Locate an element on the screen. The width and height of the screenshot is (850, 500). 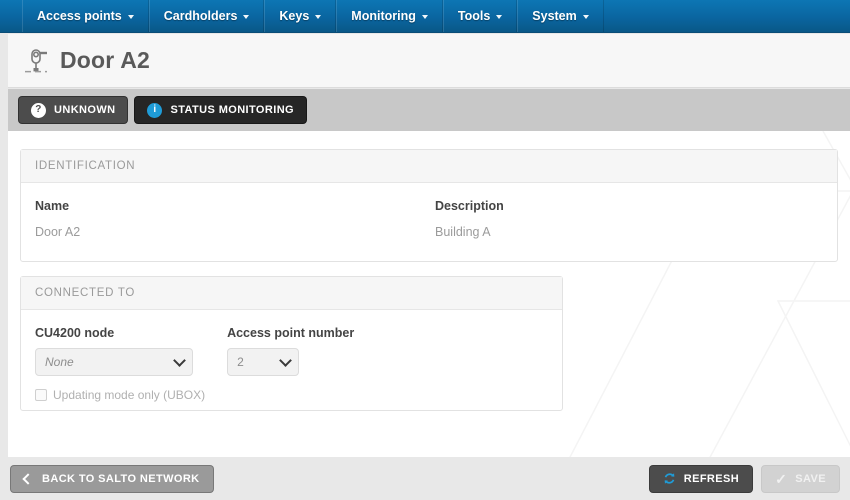
connected-to-panel-title: CONNECTED TO is located at coordinates (291, 293).